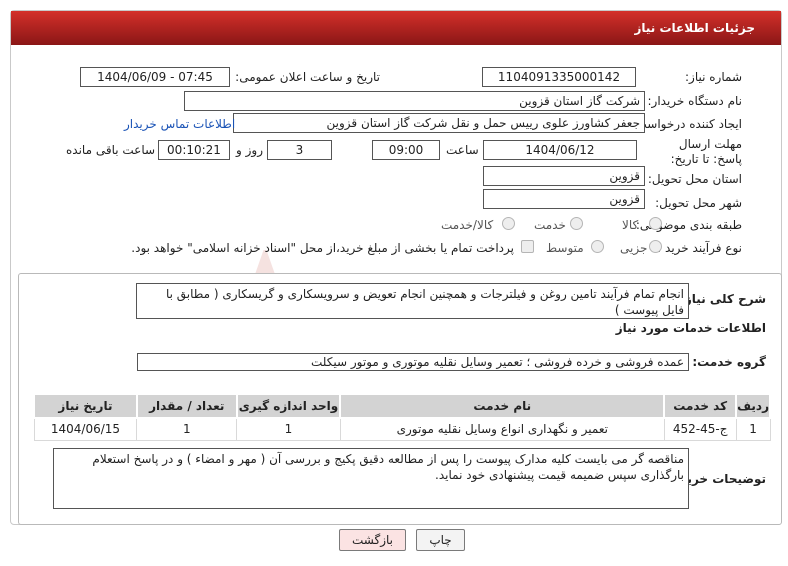 This screenshot has height=566, width=788. I want to click on cell-service-name: تعمیر و نگهداری انواع وسایل نقلیه موتوری, so click(502, 429).